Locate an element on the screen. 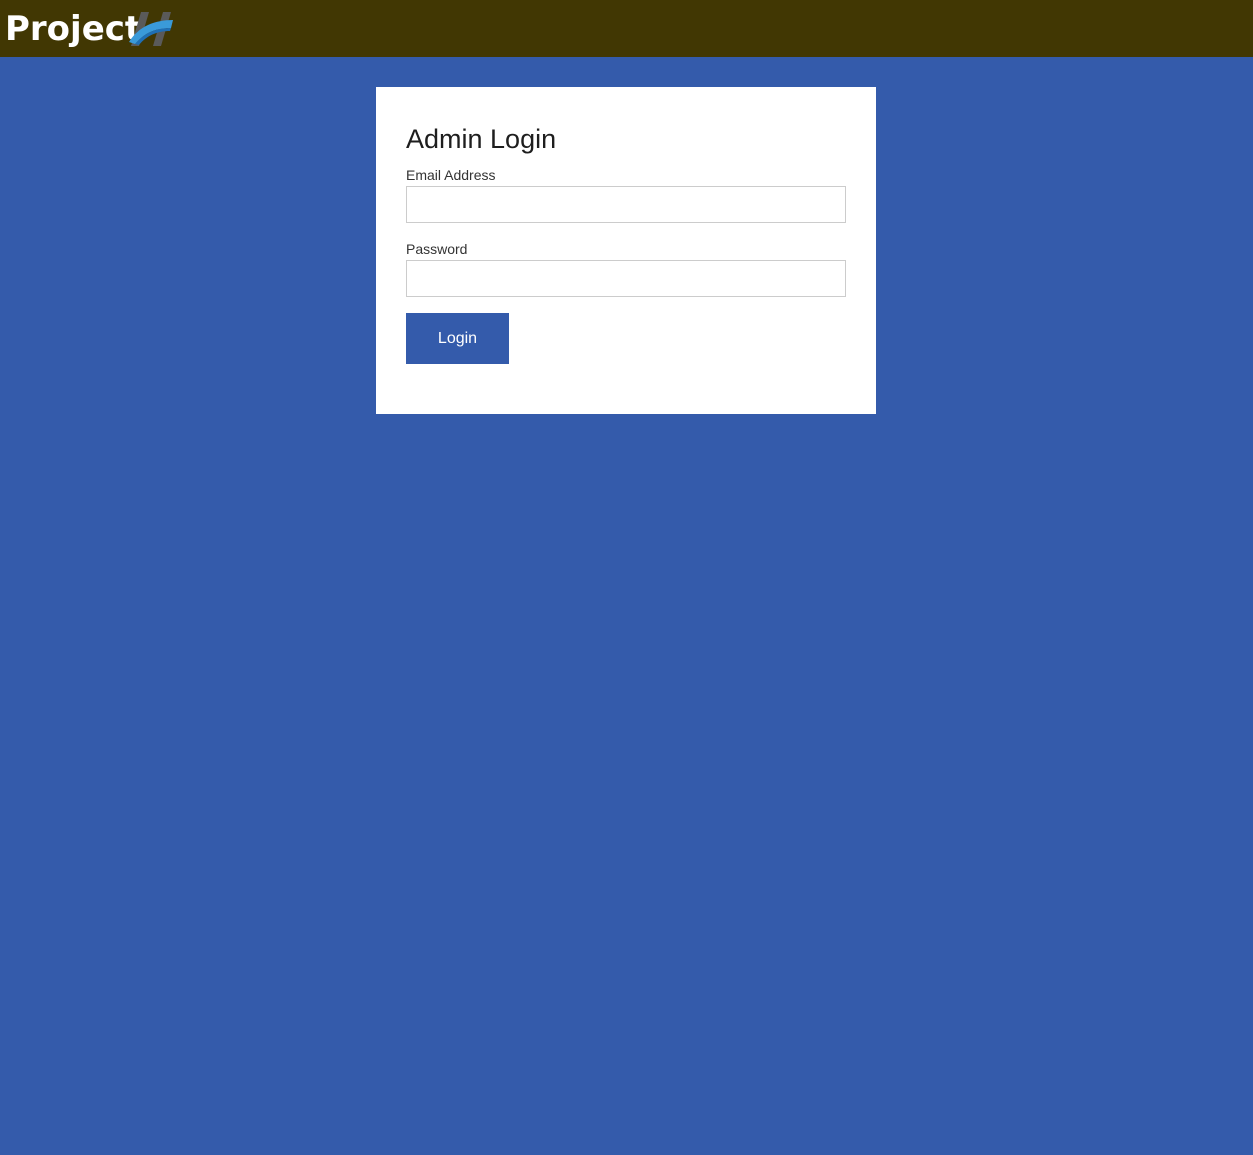 This screenshot has width=1253, height=1155. email-label: Email Address is located at coordinates (451, 175).